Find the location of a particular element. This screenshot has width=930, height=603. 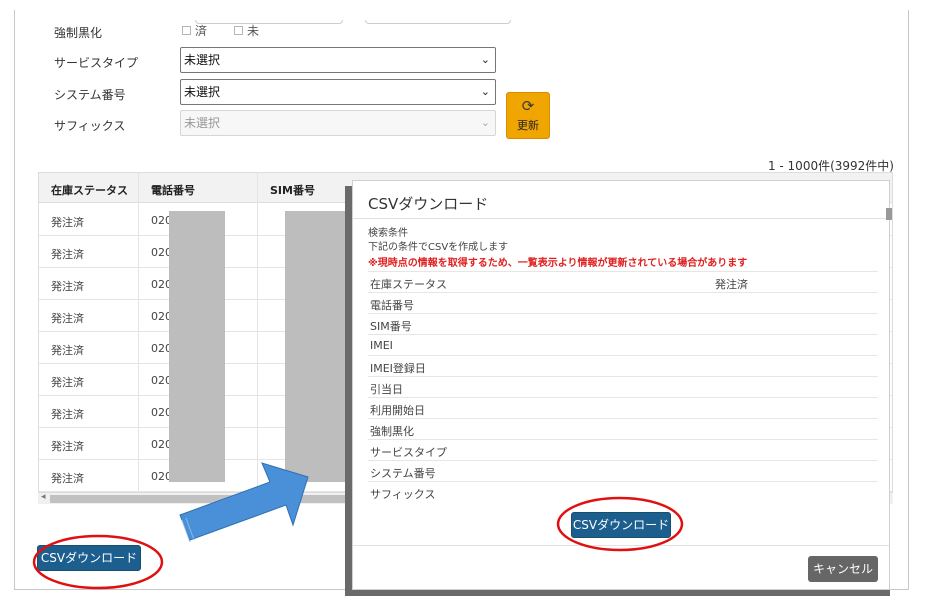

refresh-button: ⟳ 更新 is located at coordinates (528, 115).